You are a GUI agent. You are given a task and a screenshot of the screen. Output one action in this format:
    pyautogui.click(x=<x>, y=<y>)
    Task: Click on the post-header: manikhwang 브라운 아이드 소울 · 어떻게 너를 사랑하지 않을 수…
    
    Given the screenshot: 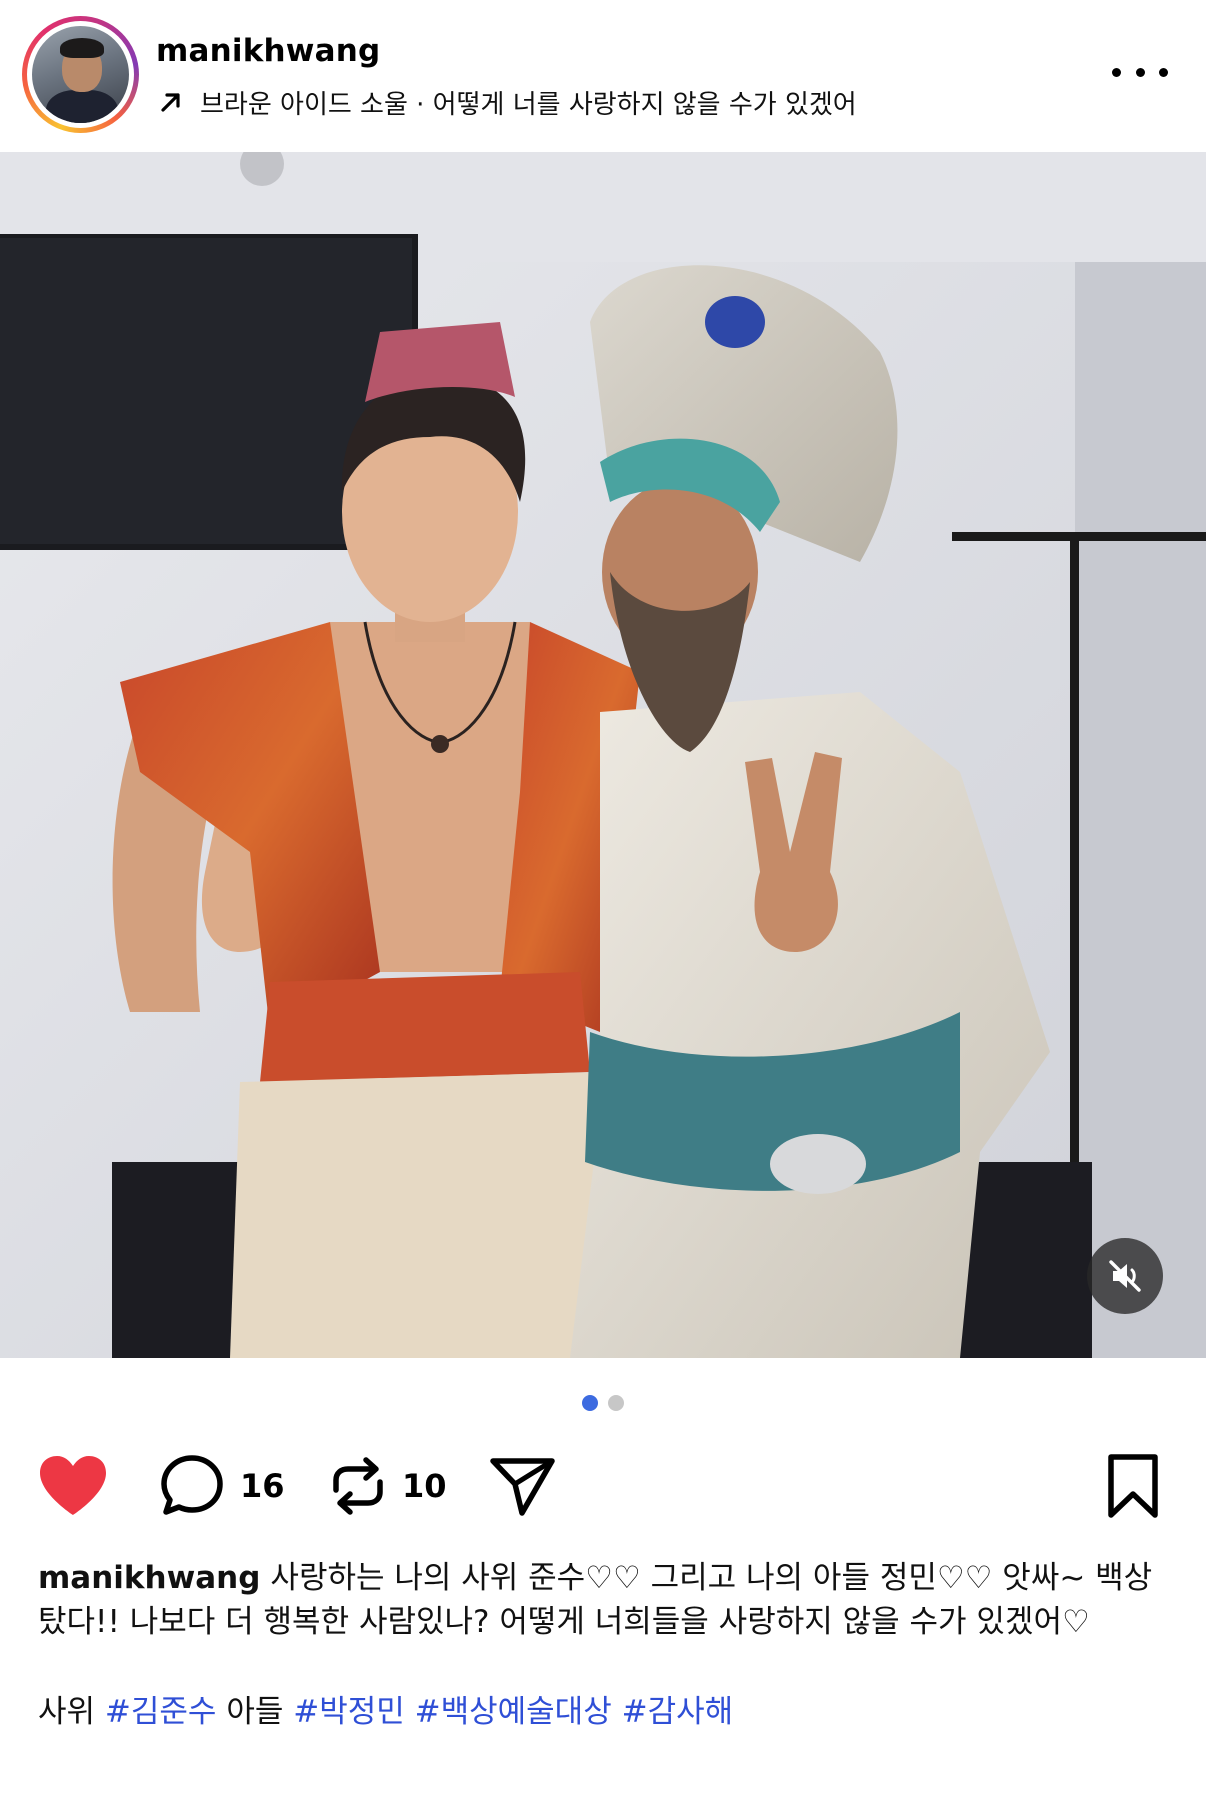 What is the action you would take?
    pyautogui.click(x=603, y=76)
    